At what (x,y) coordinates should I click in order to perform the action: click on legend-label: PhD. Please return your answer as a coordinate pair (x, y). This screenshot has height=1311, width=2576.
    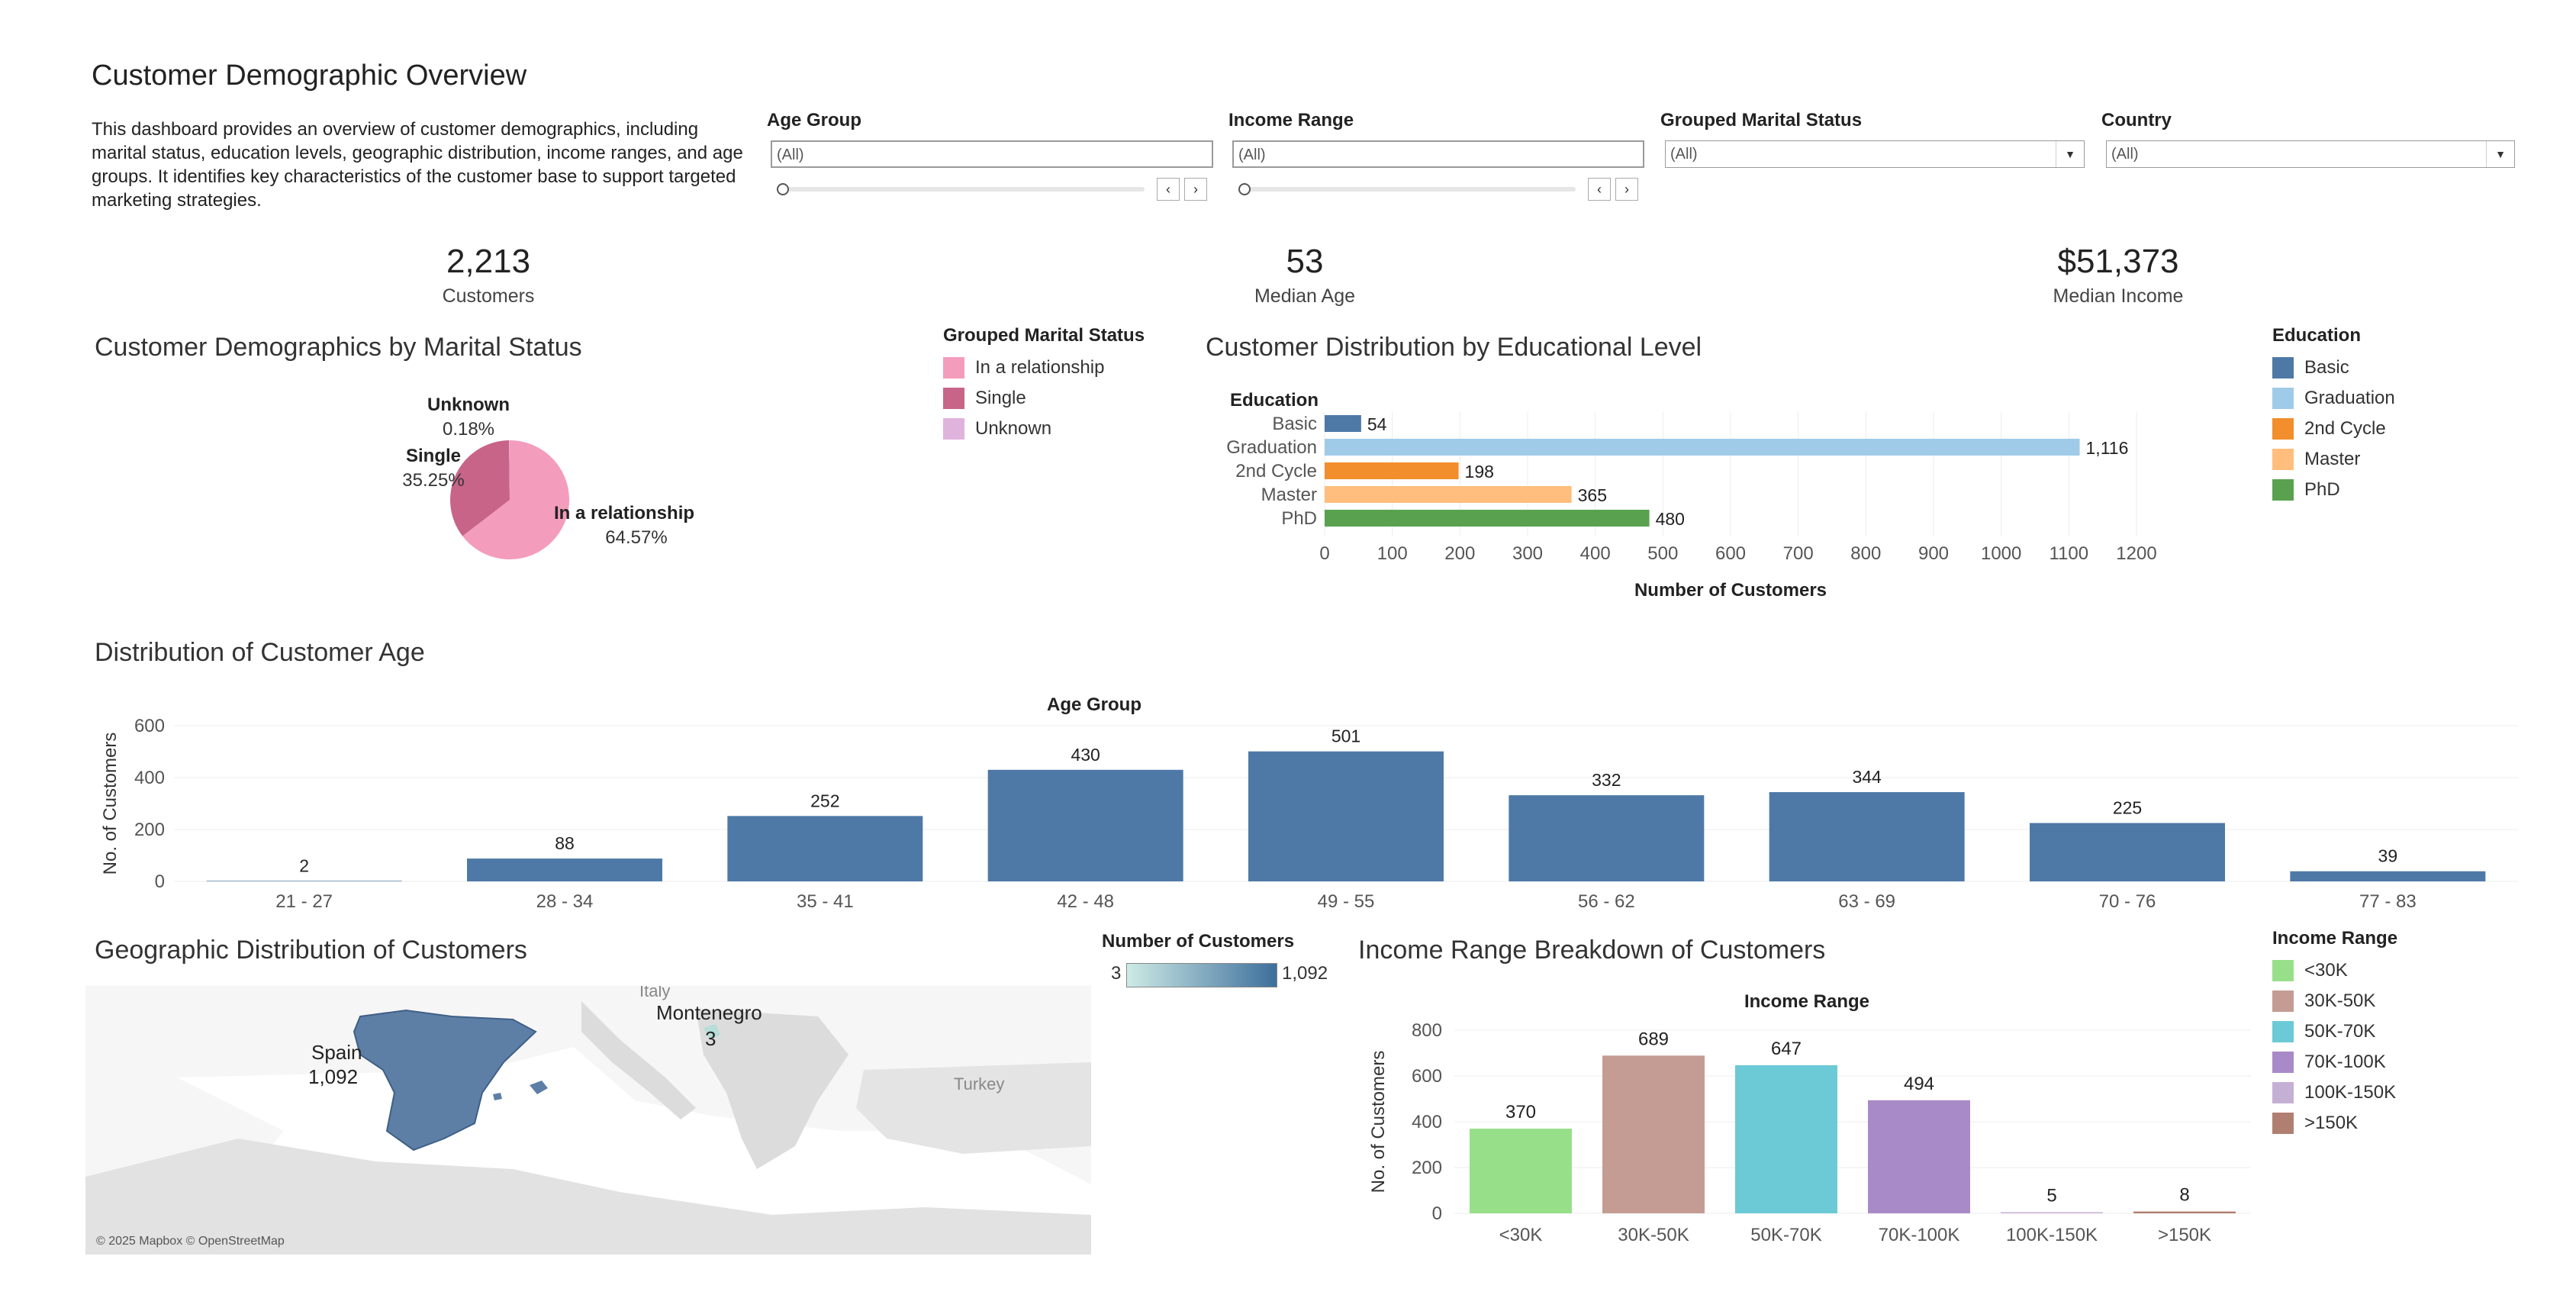
    Looking at the image, I should click on (2322, 489).